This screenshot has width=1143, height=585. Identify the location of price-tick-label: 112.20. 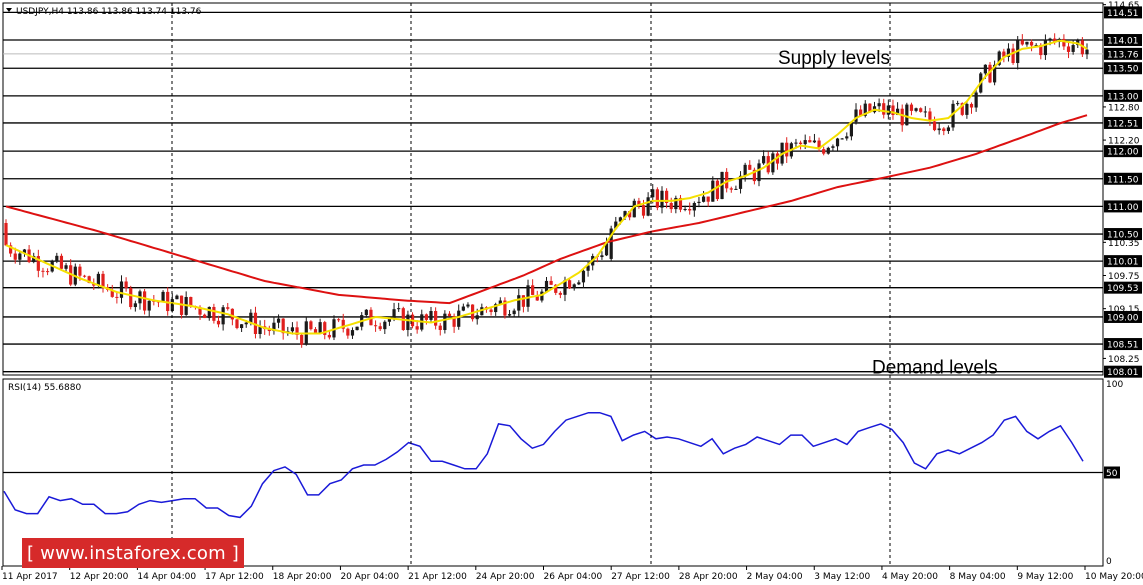
(1124, 142).